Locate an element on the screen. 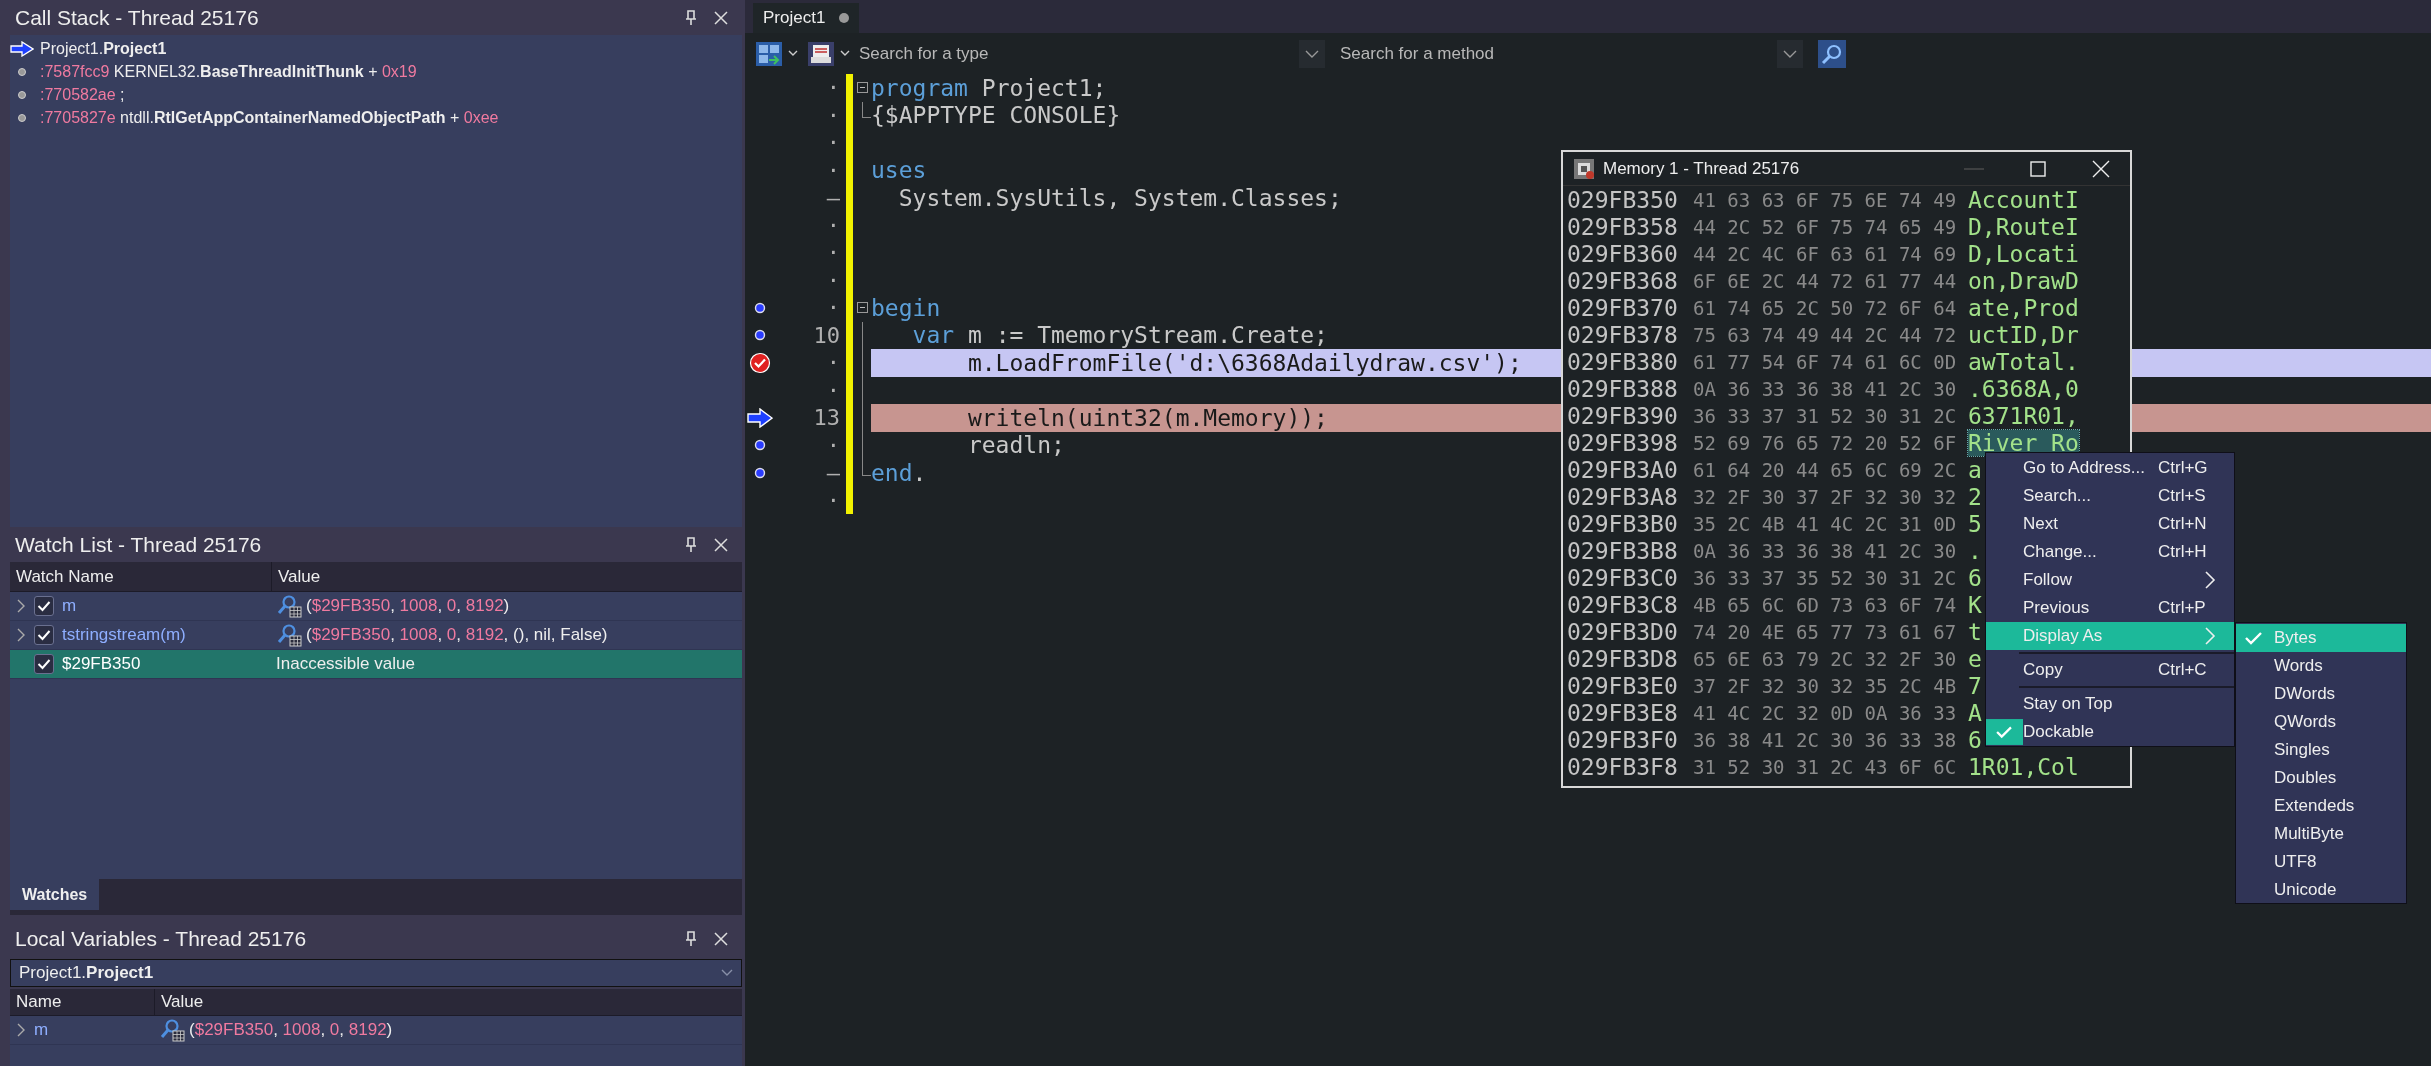  column-header: Watch Name is located at coordinates (141, 576).